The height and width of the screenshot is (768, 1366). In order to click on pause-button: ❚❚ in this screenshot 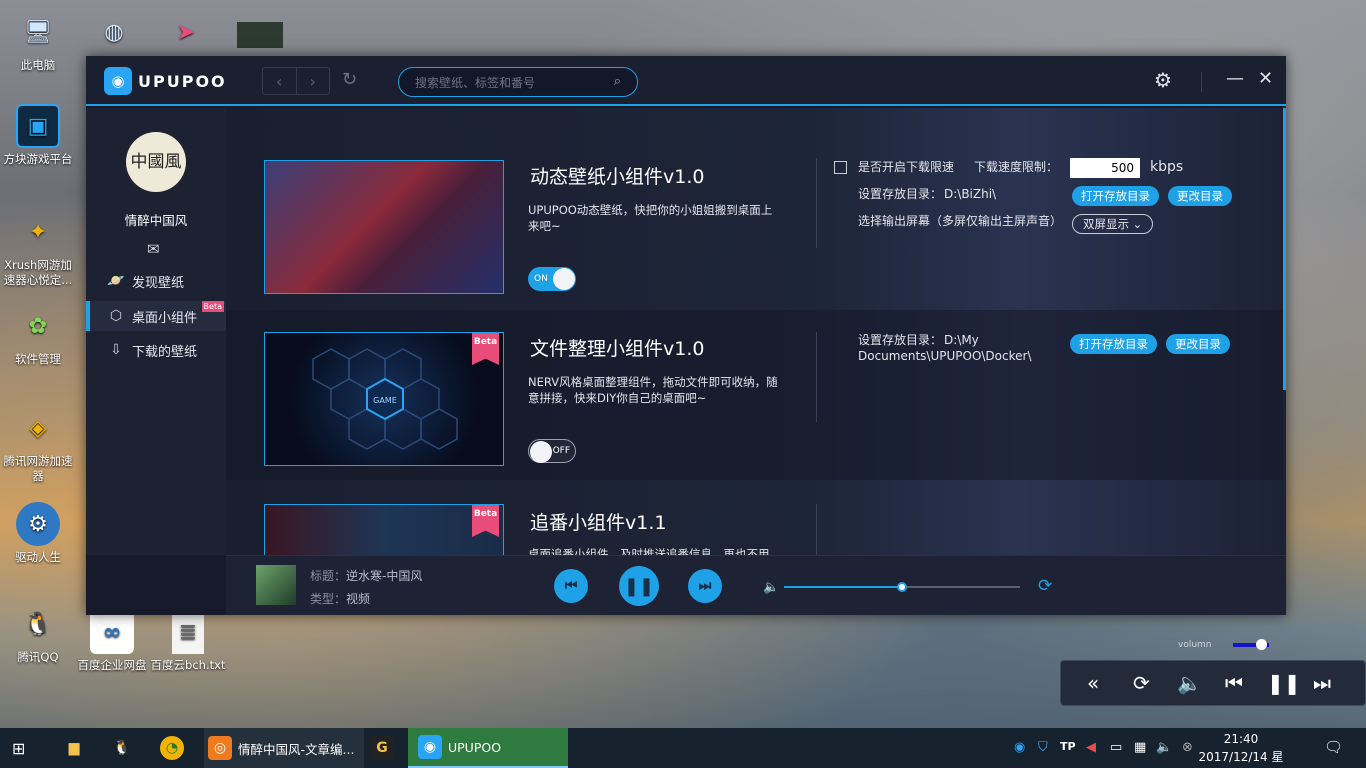, I will do `click(639, 586)`.